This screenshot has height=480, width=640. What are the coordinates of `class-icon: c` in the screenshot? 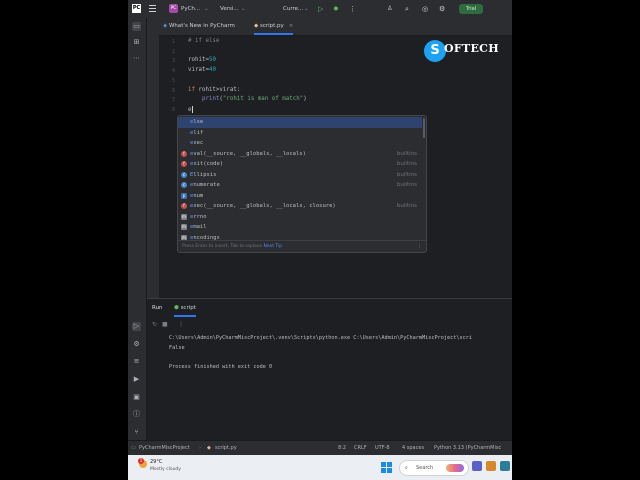 It's located at (184, 174).